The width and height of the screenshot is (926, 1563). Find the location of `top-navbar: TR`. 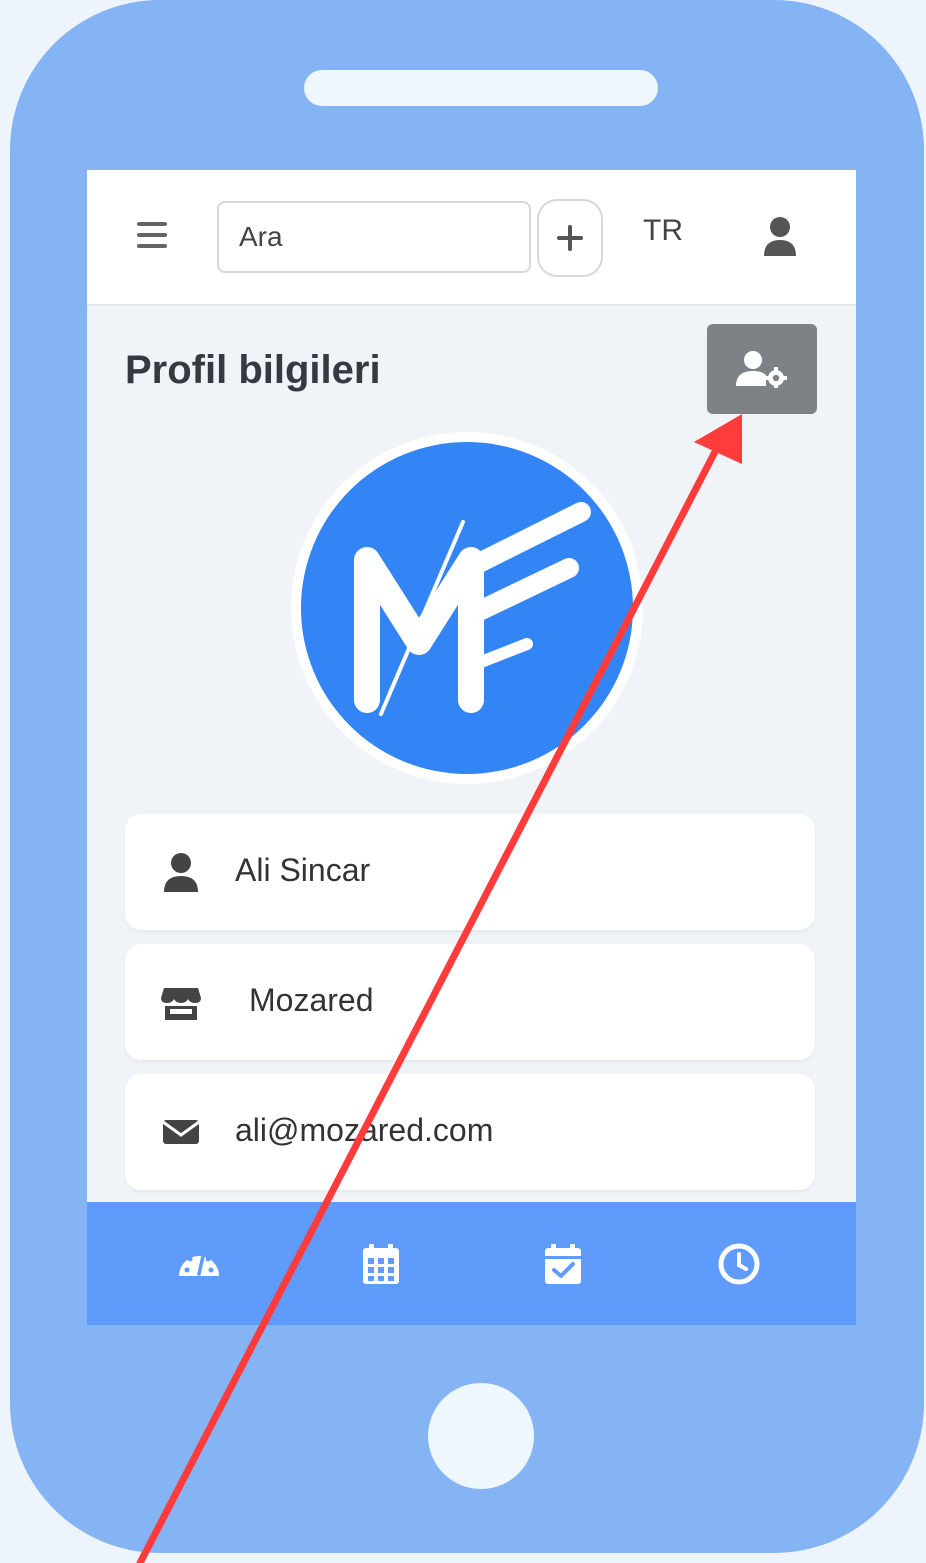

top-navbar: TR is located at coordinates (471, 238).